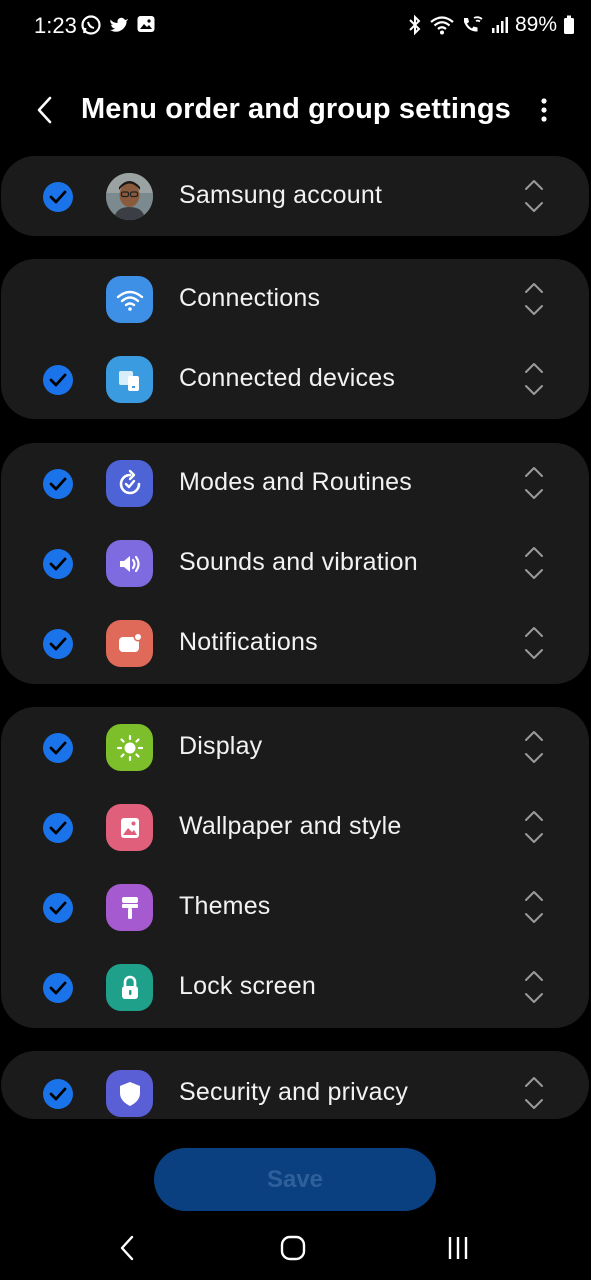 The height and width of the screenshot is (1280, 591). What do you see at coordinates (129, 987) in the screenshot?
I see `lock-icon` at bounding box center [129, 987].